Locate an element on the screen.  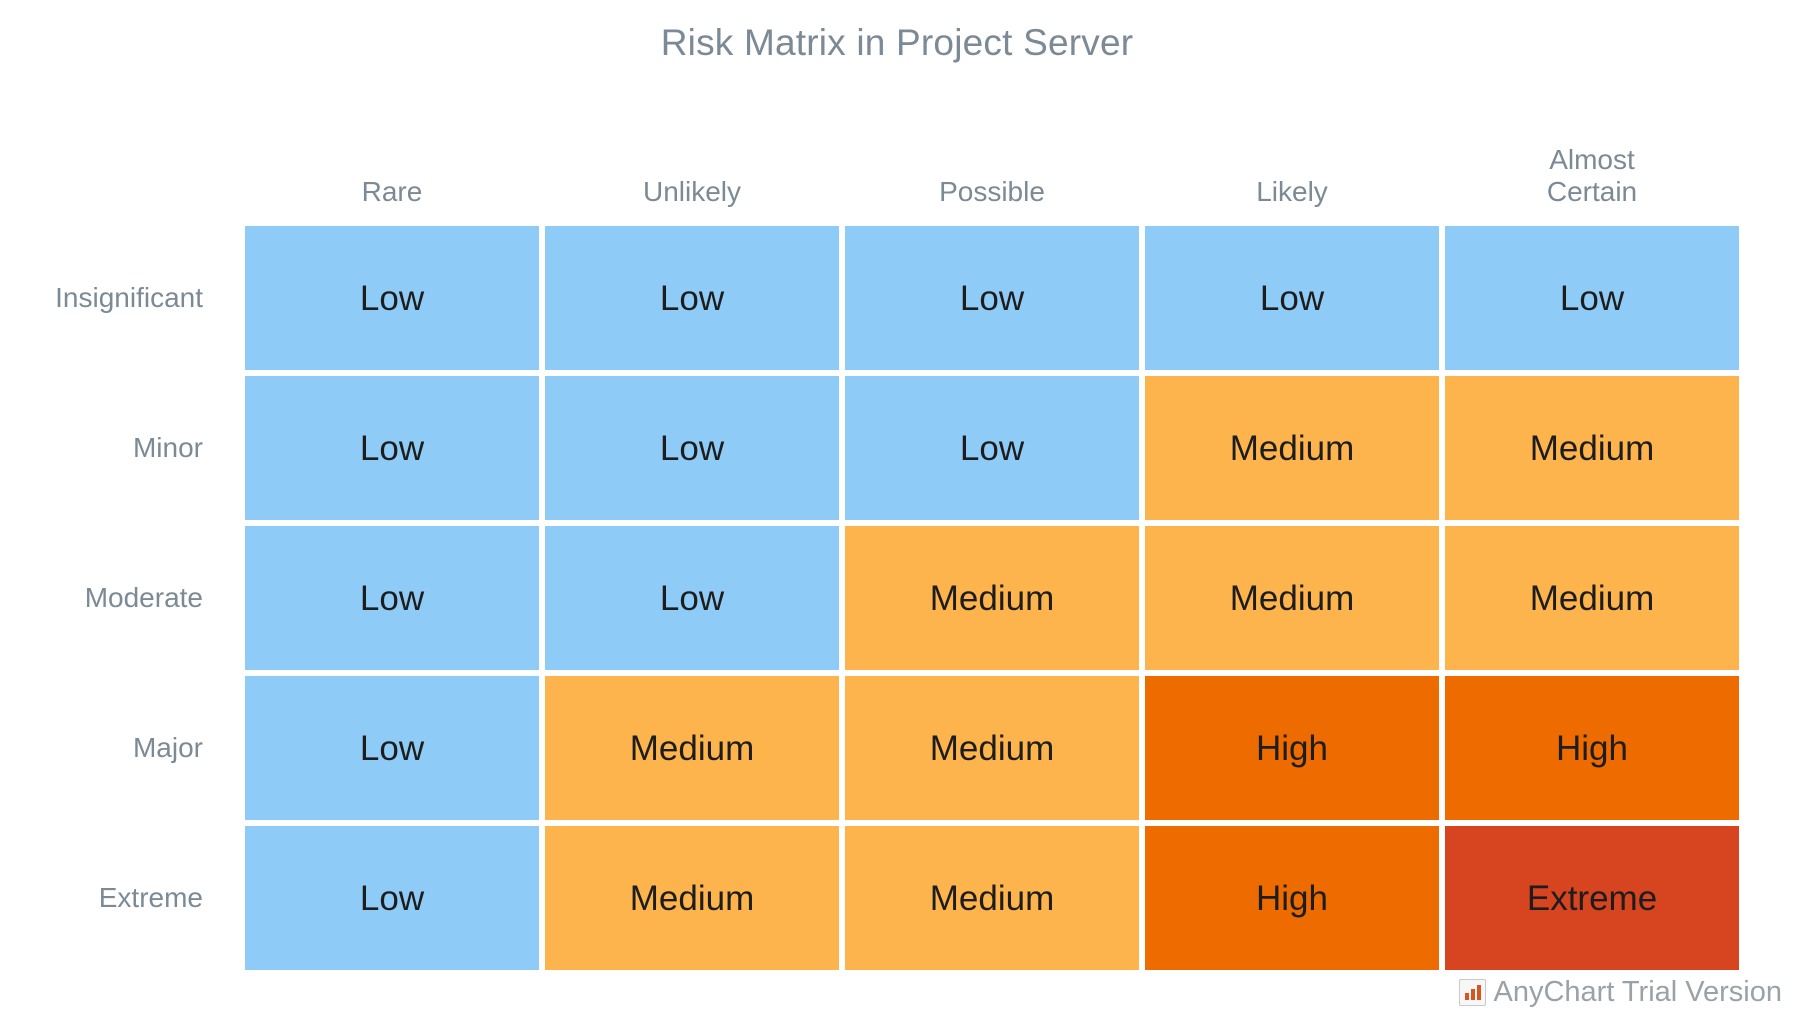
y-axis-label-text: Insignificant is located at coordinates (129, 297).